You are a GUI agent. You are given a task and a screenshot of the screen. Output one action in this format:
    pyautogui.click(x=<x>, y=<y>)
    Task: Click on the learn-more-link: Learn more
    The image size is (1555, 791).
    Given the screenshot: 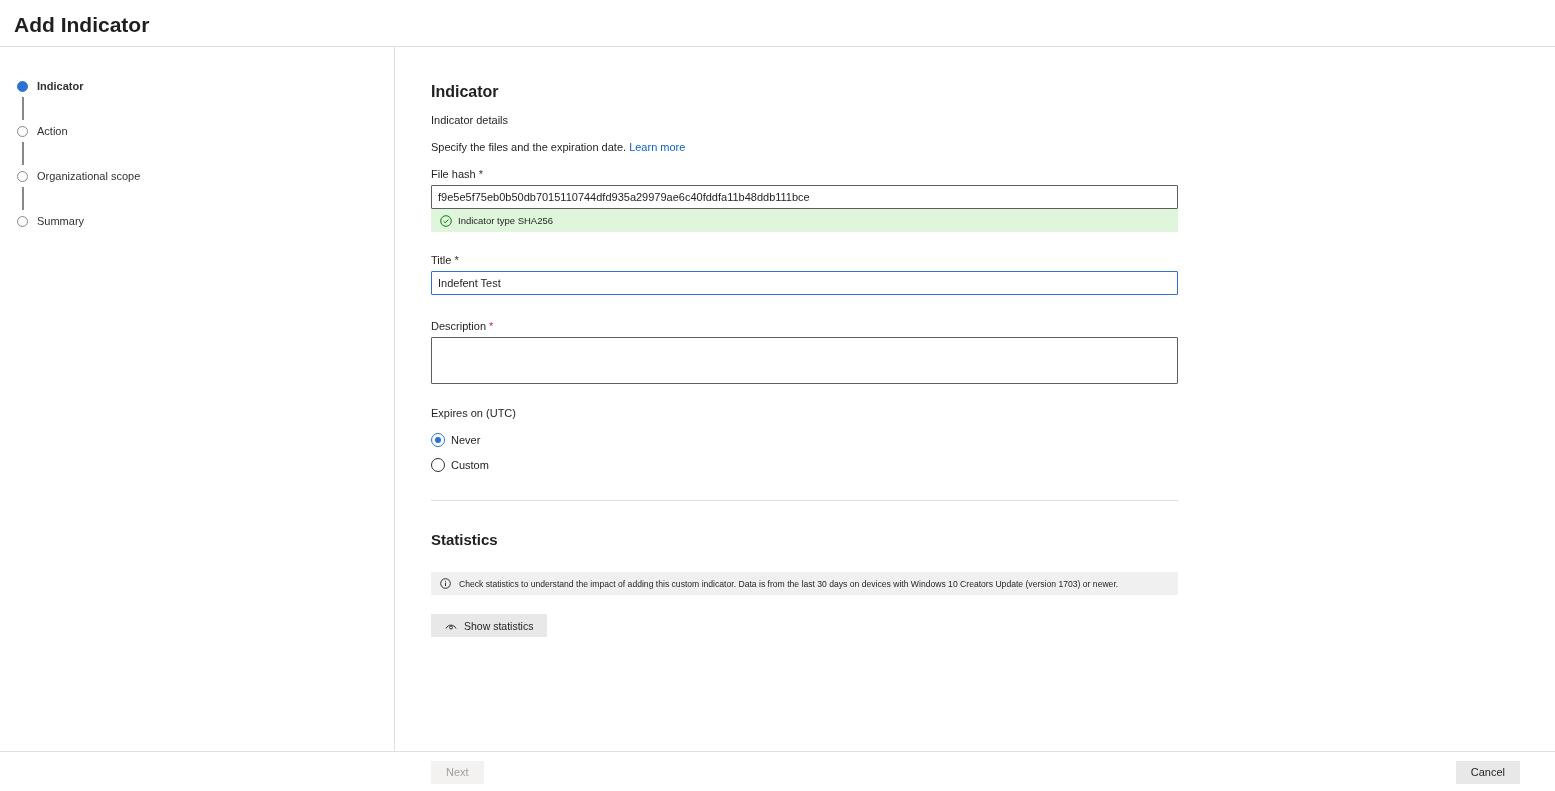 What is the action you would take?
    pyautogui.click(x=657, y=147)
    